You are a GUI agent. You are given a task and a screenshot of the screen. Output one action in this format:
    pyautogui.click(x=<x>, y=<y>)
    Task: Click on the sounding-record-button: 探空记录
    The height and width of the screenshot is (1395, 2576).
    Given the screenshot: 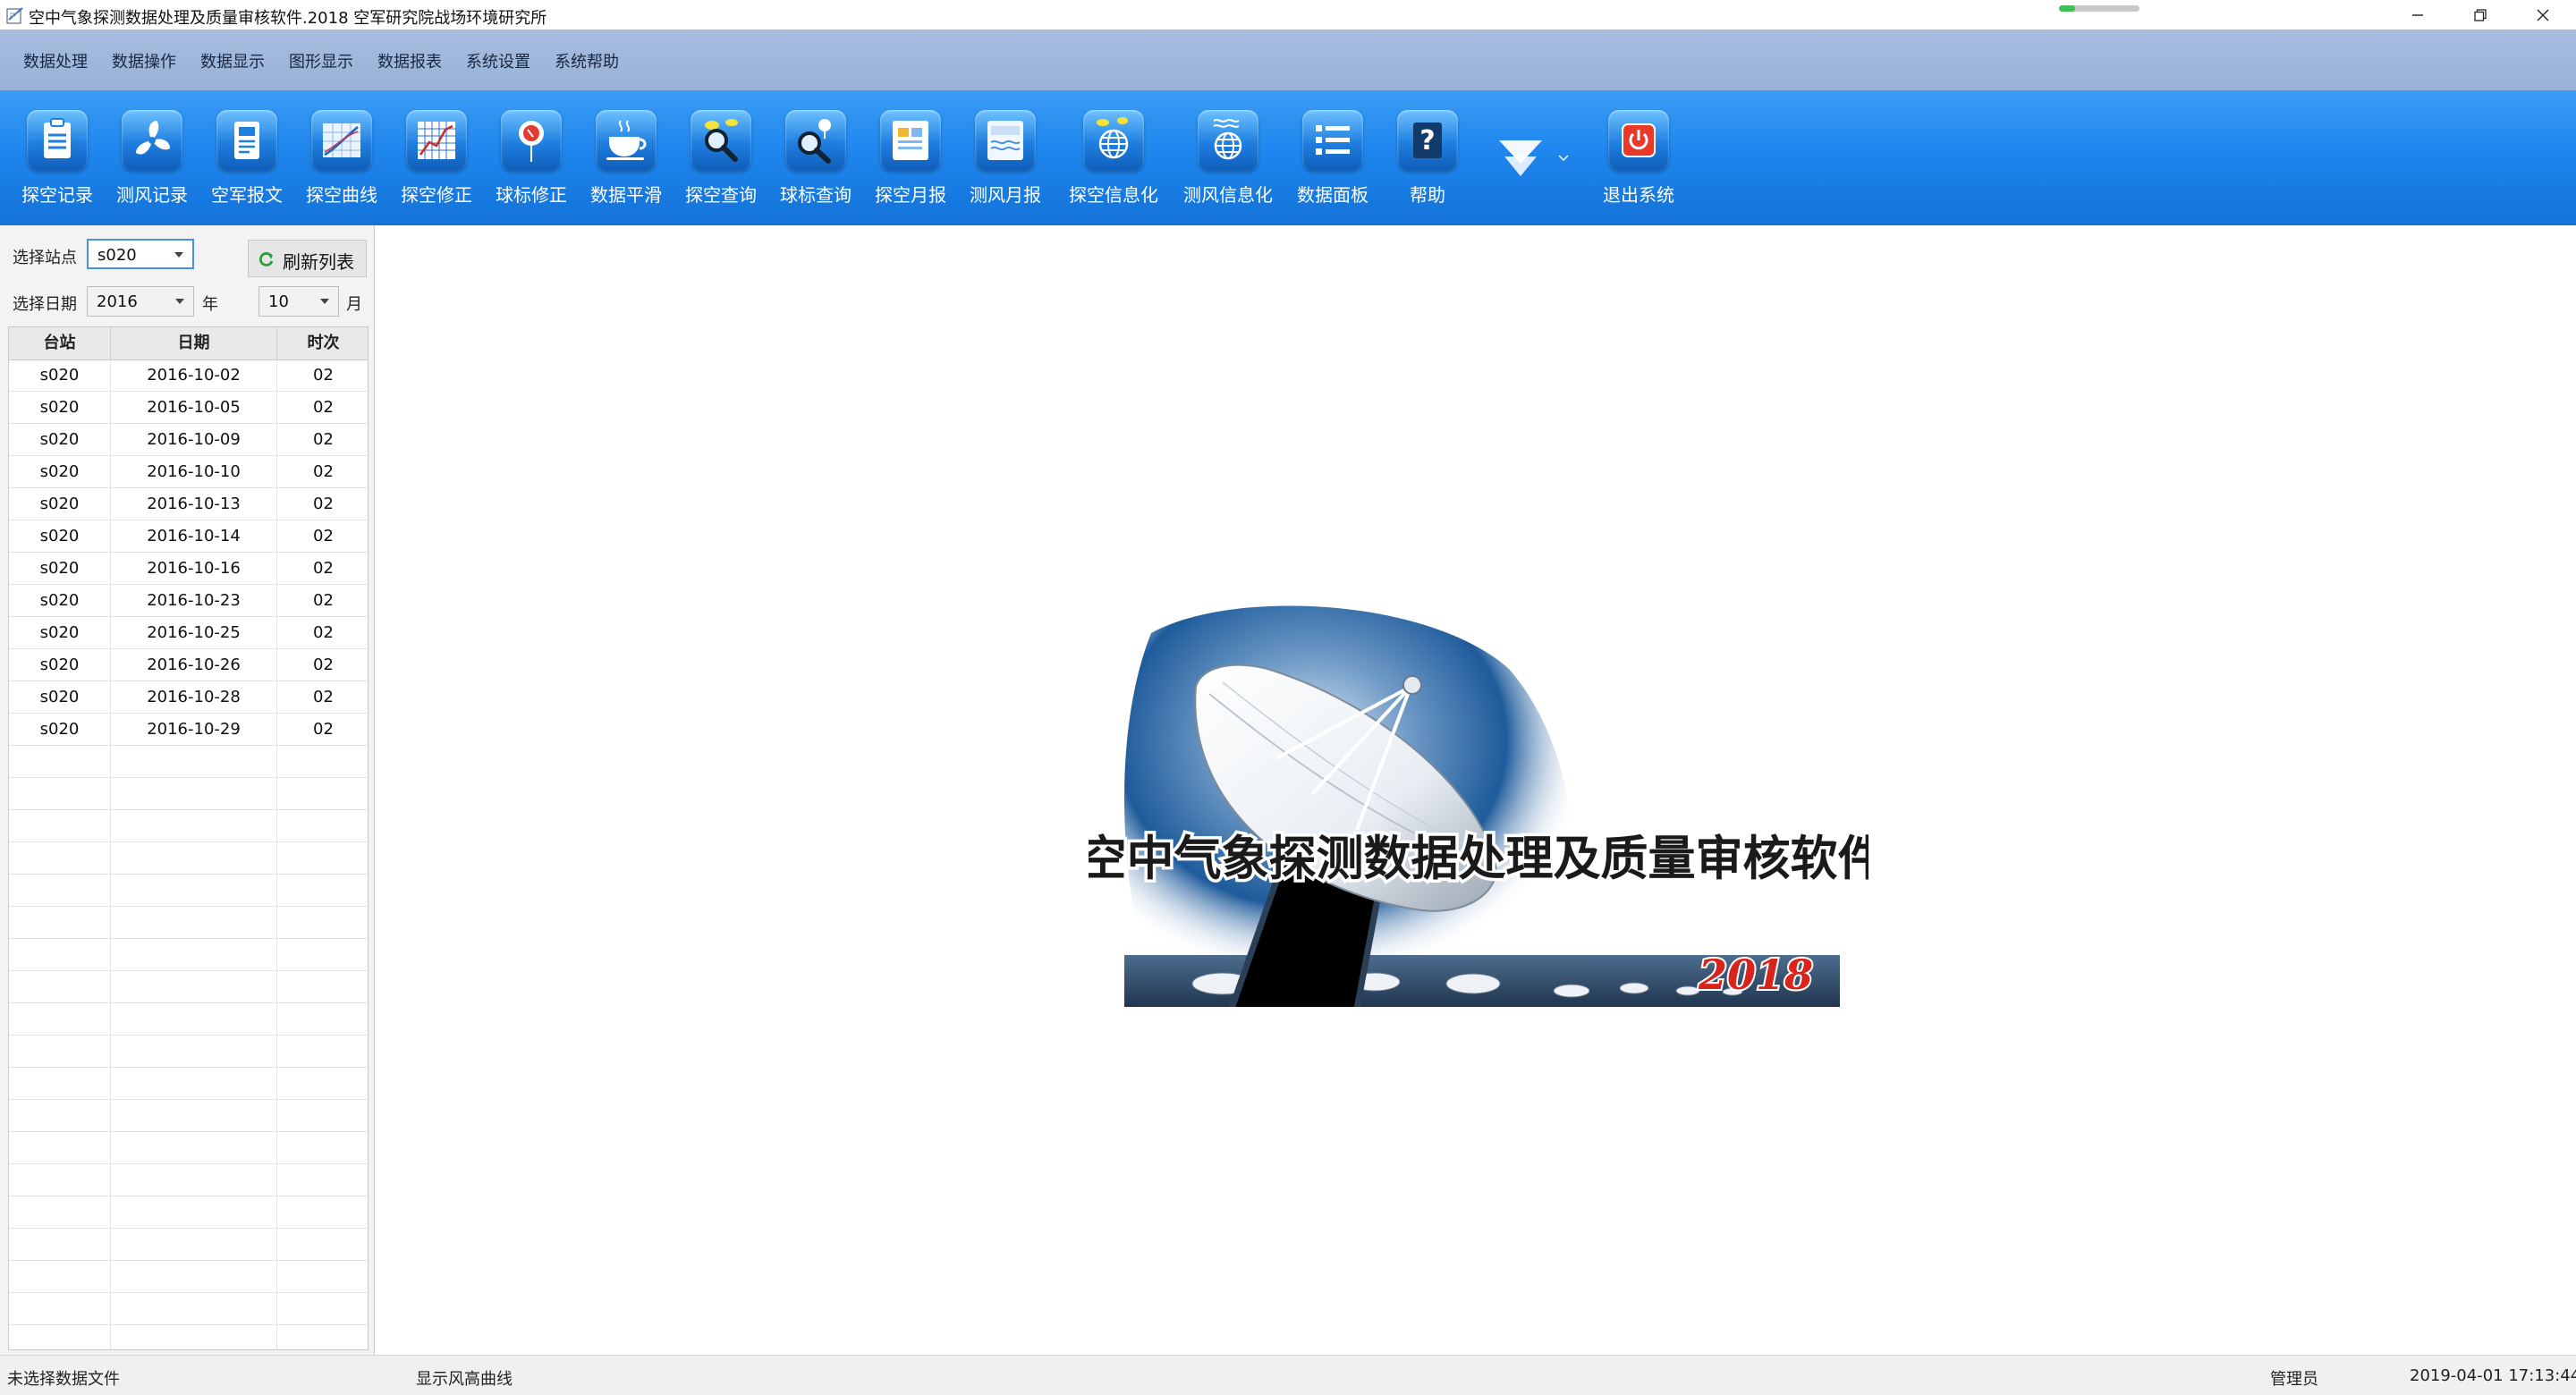 What is the action you would take?
    pyautogui.click(x=57, y=157)
    